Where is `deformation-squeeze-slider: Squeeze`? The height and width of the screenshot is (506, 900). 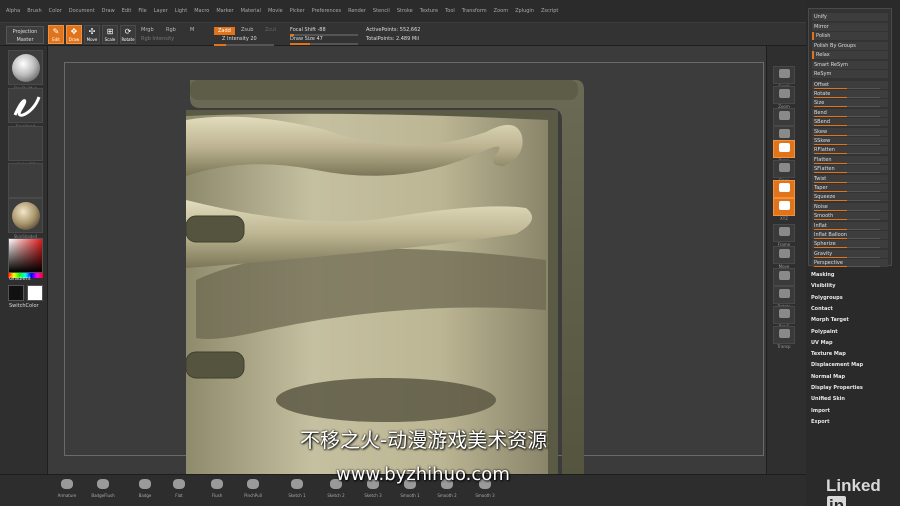
deformation-squeeze-slider: Squeeze is located at coordinates (850, 197).